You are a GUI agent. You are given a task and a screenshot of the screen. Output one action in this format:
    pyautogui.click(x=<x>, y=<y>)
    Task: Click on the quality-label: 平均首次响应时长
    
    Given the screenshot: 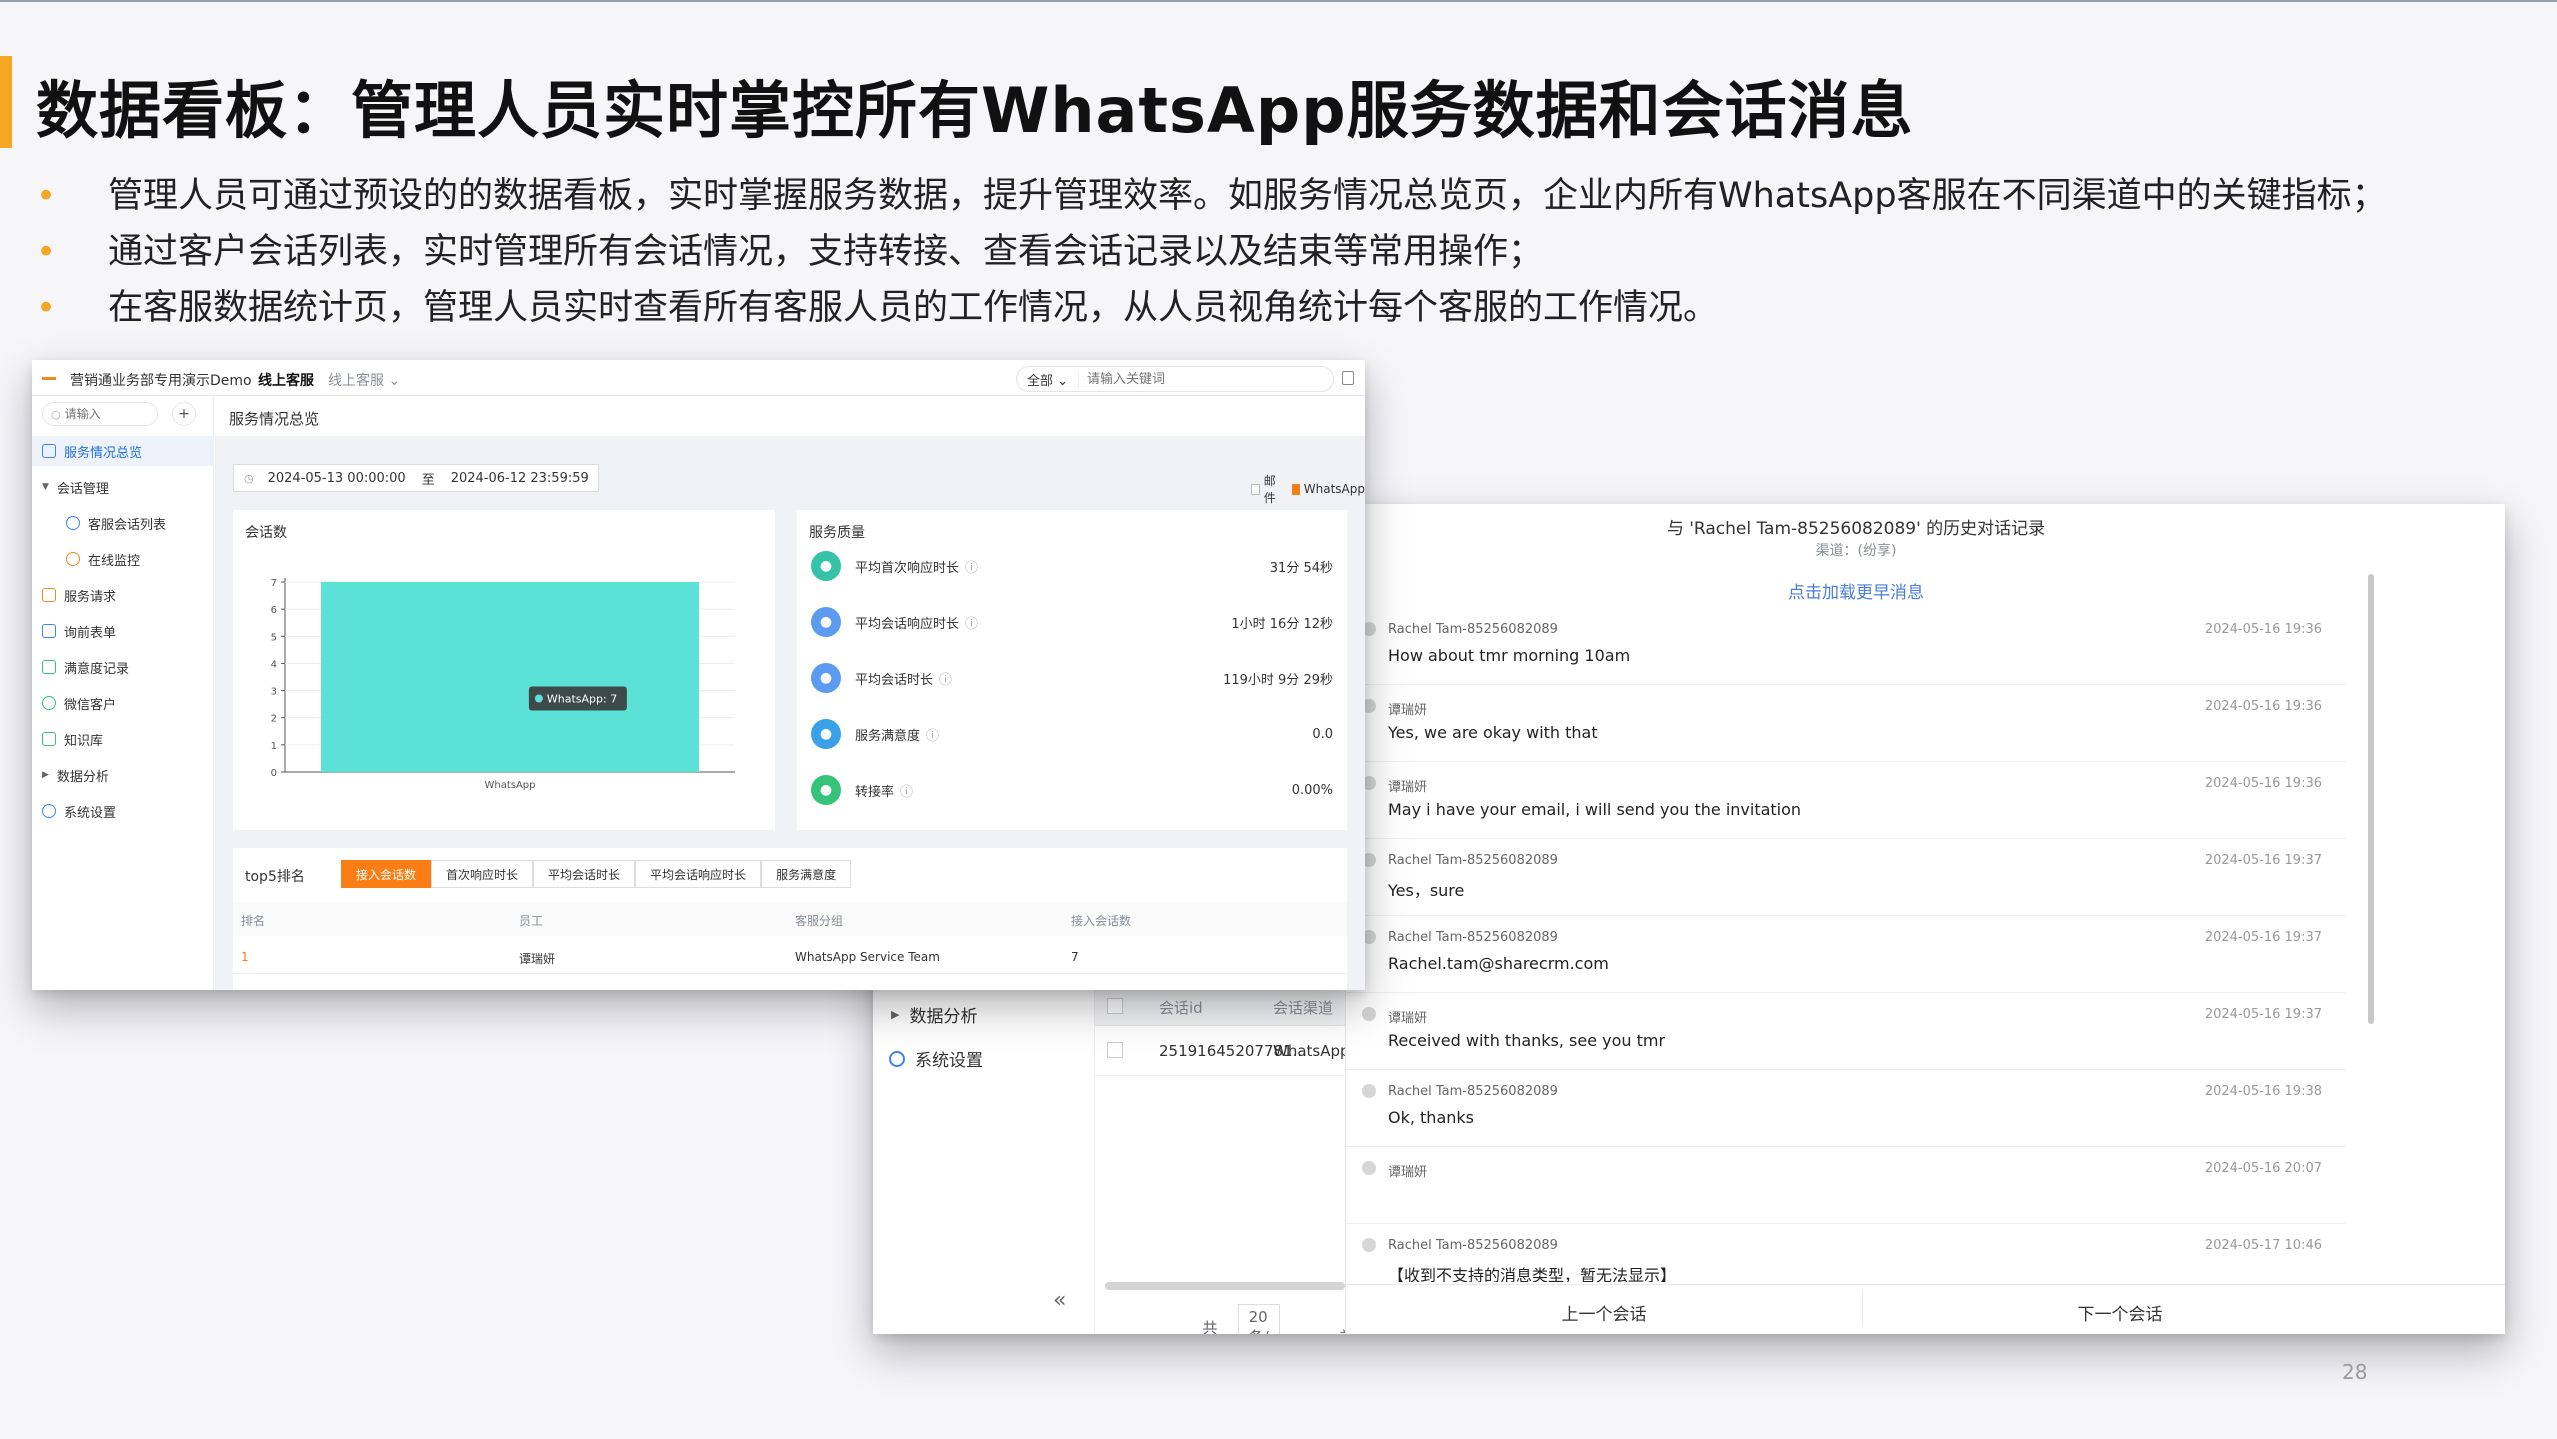 What is the action you would take?
    pyautogui.click(x=907, y=568)
    